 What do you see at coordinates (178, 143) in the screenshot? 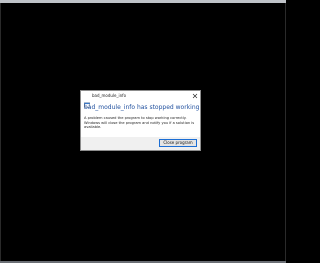
I see `close-program-button: Close program` at bounding box center [178, 143].